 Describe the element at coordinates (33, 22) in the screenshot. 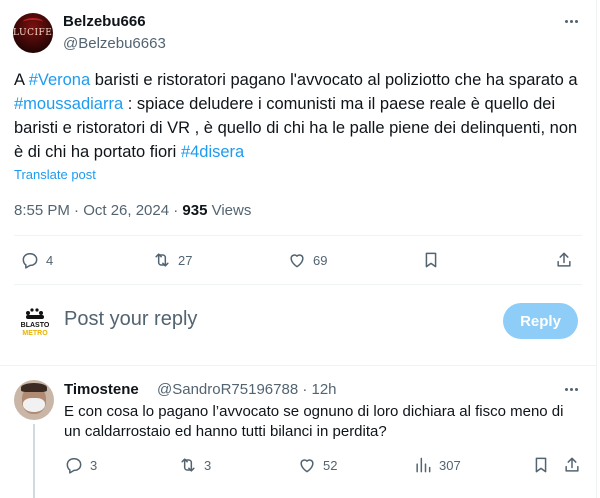

I see `avatar-horns-decoration` at that location.